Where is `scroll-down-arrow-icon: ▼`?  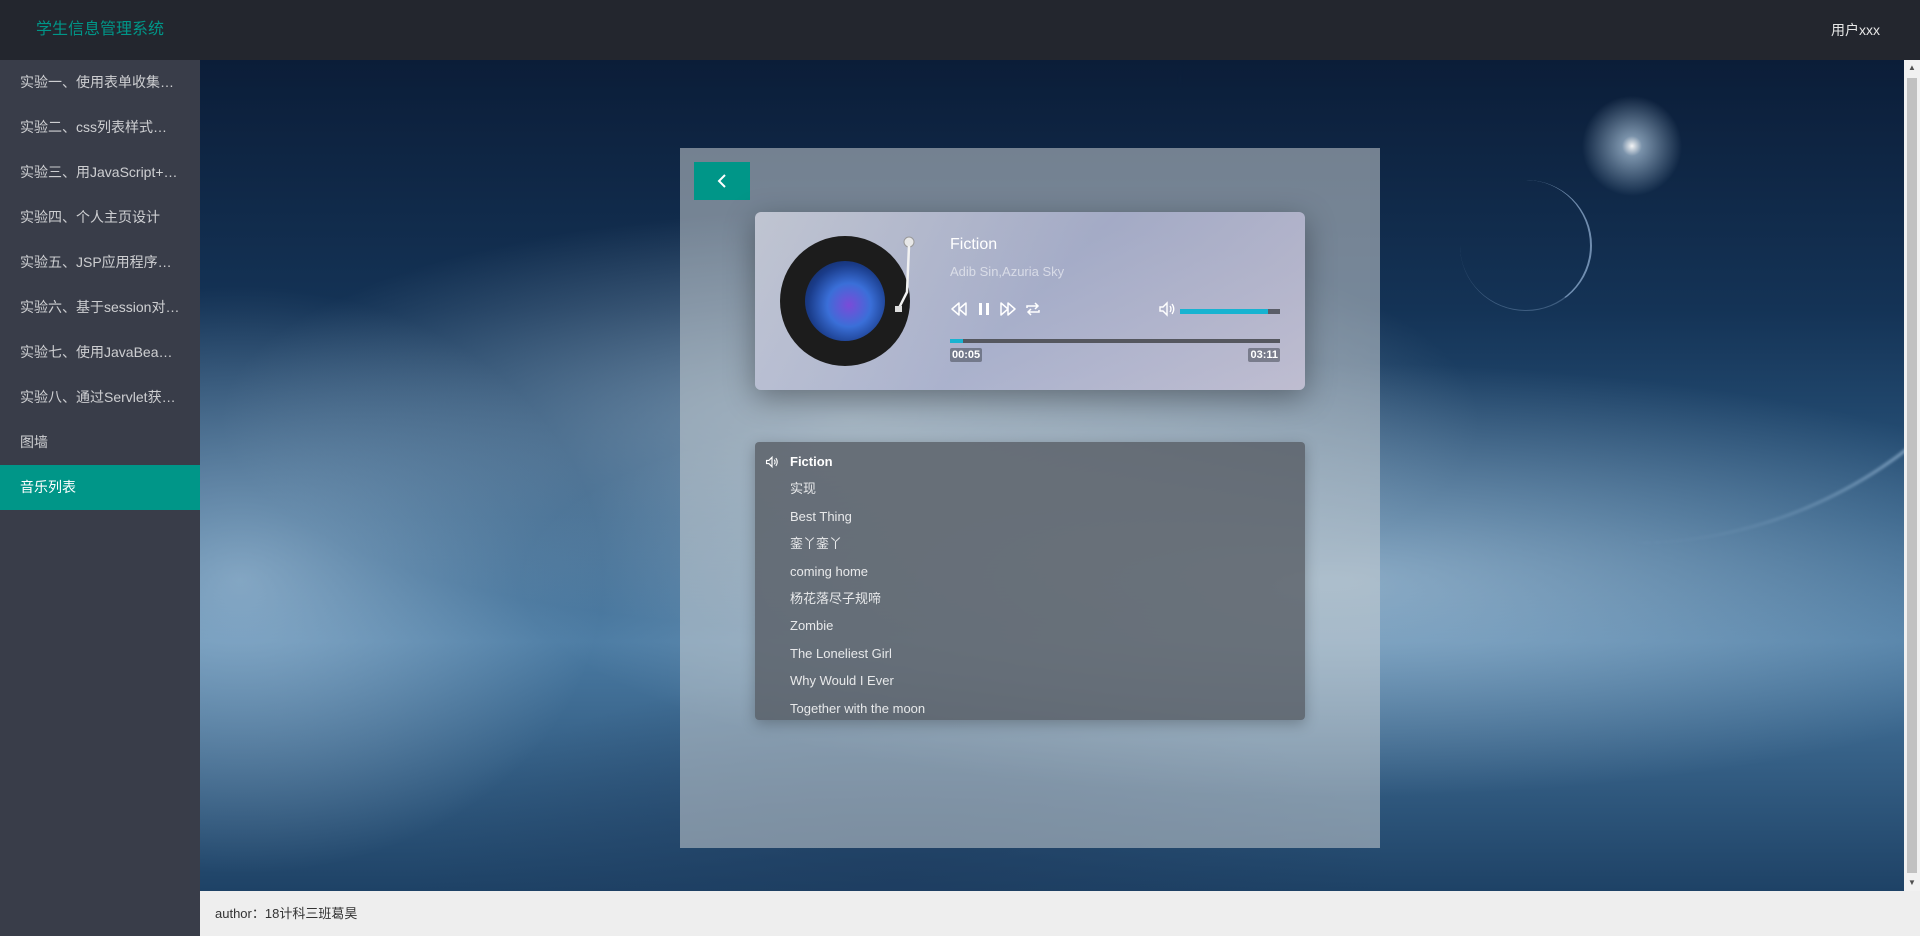
scroll-down-arrow-icon: ▼ is located at coordinates (1912, 883).